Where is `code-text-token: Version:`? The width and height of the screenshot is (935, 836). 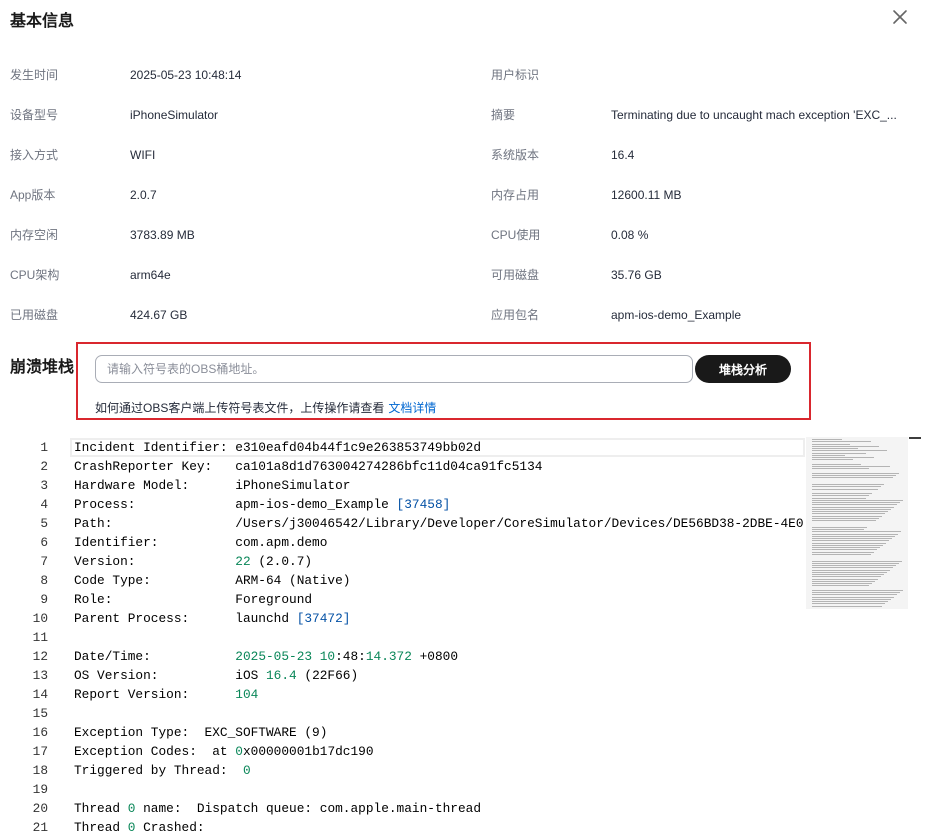 code-text-token: Version: is located at coordinates (155, 561).